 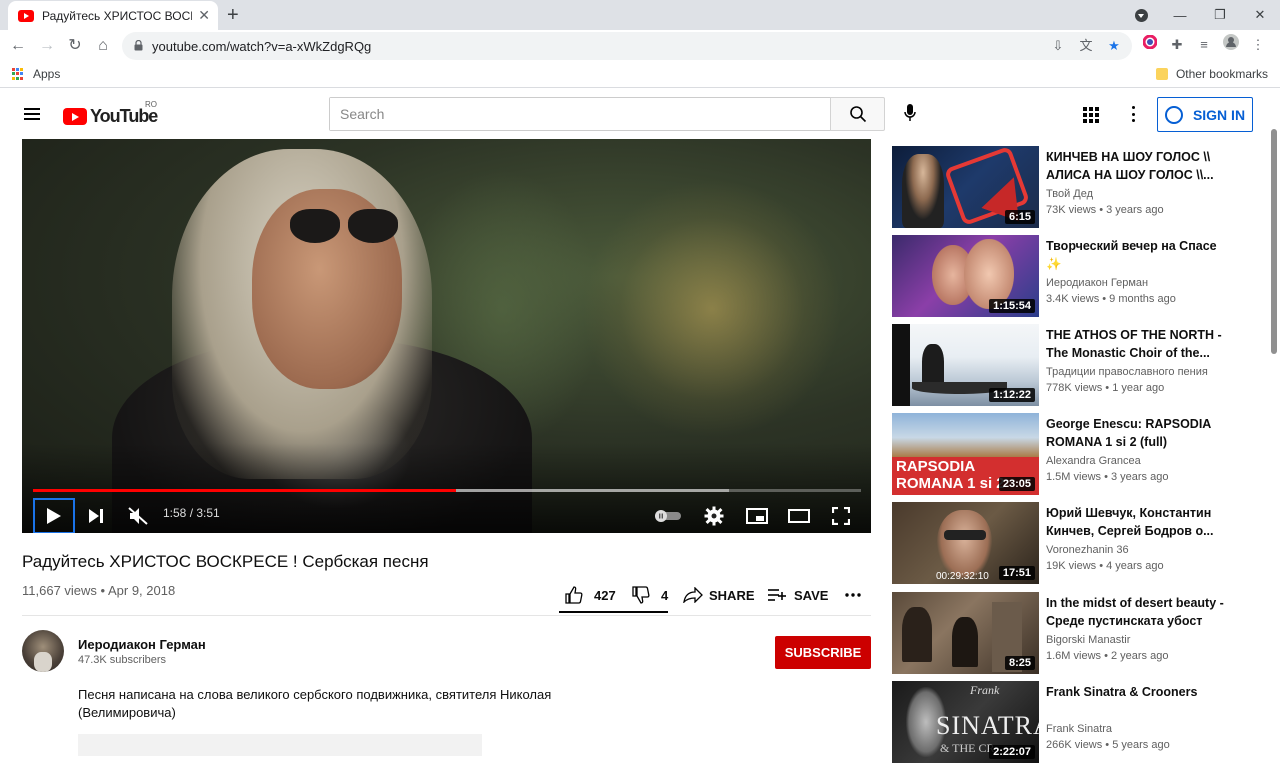 What do you see at coordinates (103, 46) in the screenshot?
I see `home-icon: ⌂` at bounding box center [103, 46].